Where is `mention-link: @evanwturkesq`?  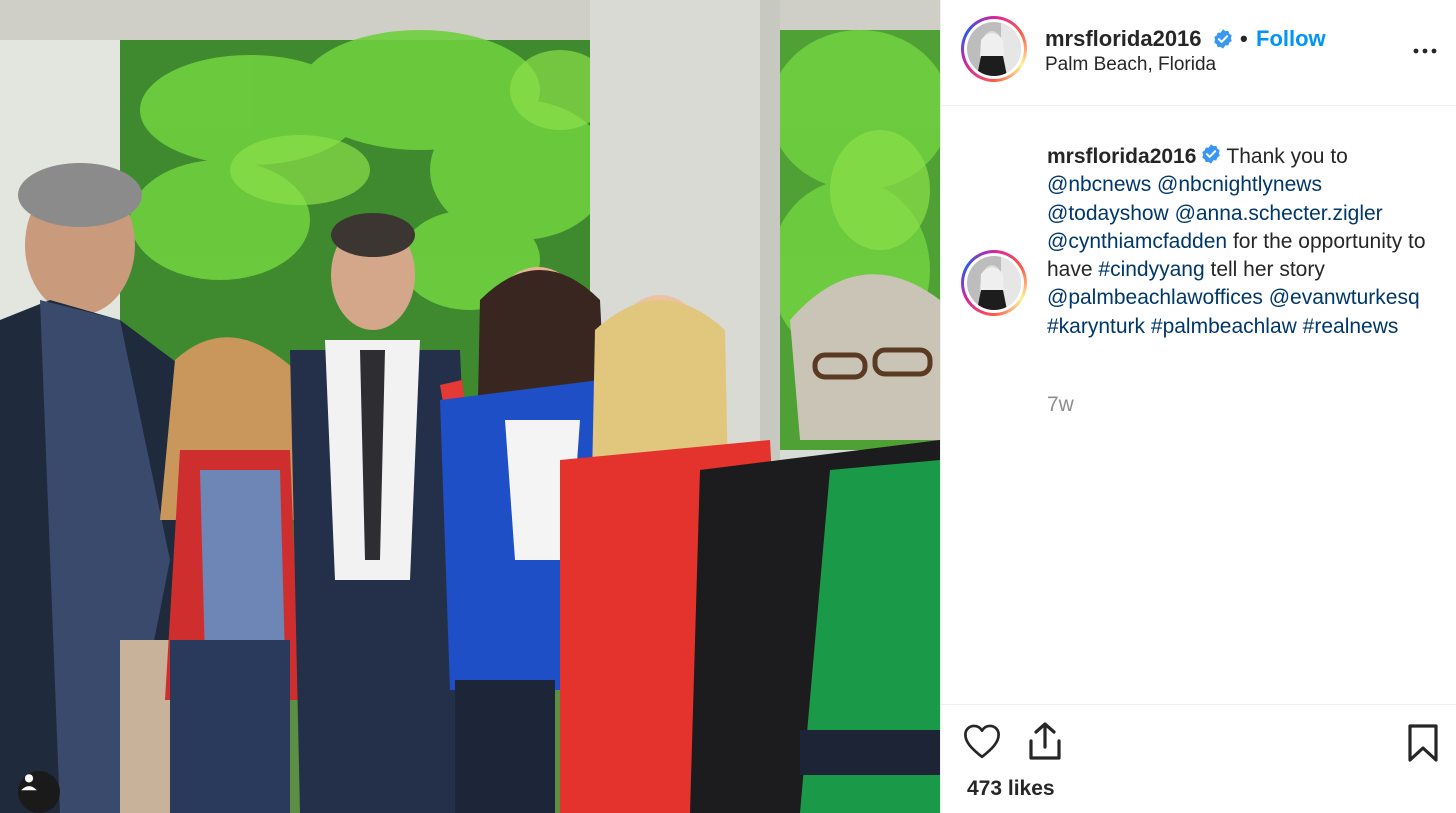
mention-link: @evanwturkesq is located at coordinates (1344, 297).